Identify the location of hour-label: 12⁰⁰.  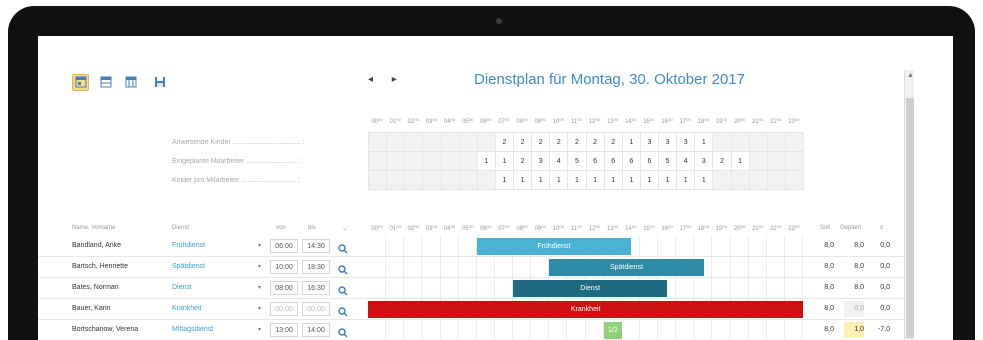
(594, 229).